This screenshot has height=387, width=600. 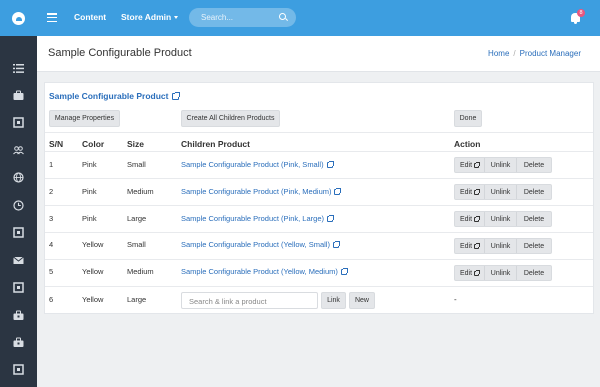 I want to click on link-product-search-input: Search & link a product, so click(x=249, y=300).